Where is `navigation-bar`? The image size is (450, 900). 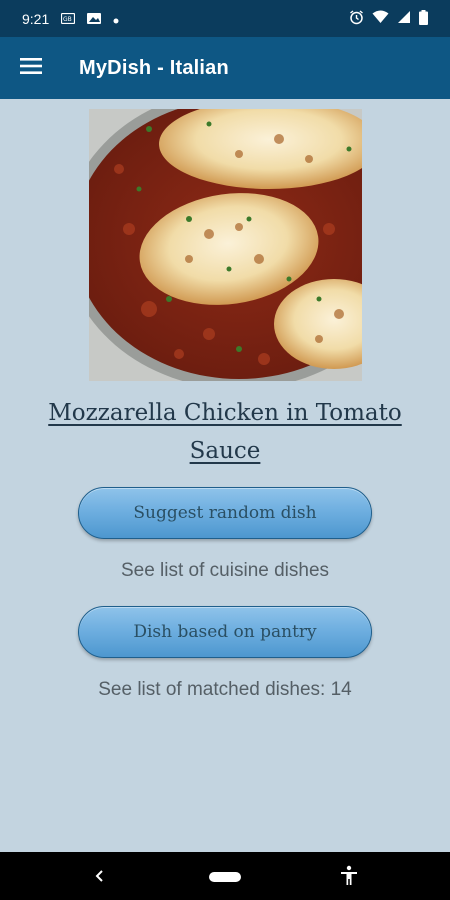
navigation-bar is located at coordinates (225, 876).